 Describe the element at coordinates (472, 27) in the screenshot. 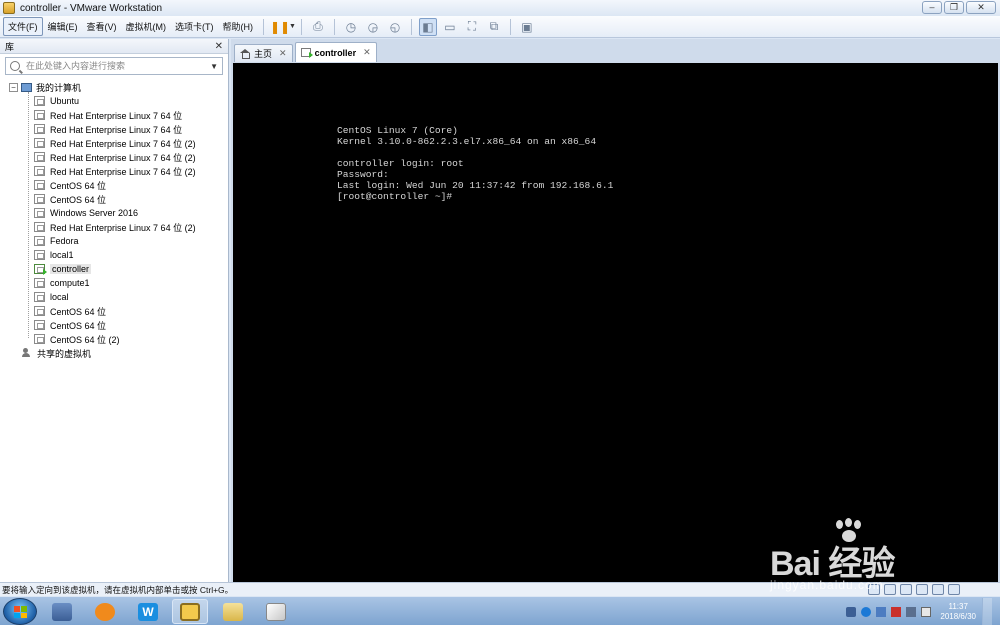

I see `fullscreen-icon: ⛶` at that location.